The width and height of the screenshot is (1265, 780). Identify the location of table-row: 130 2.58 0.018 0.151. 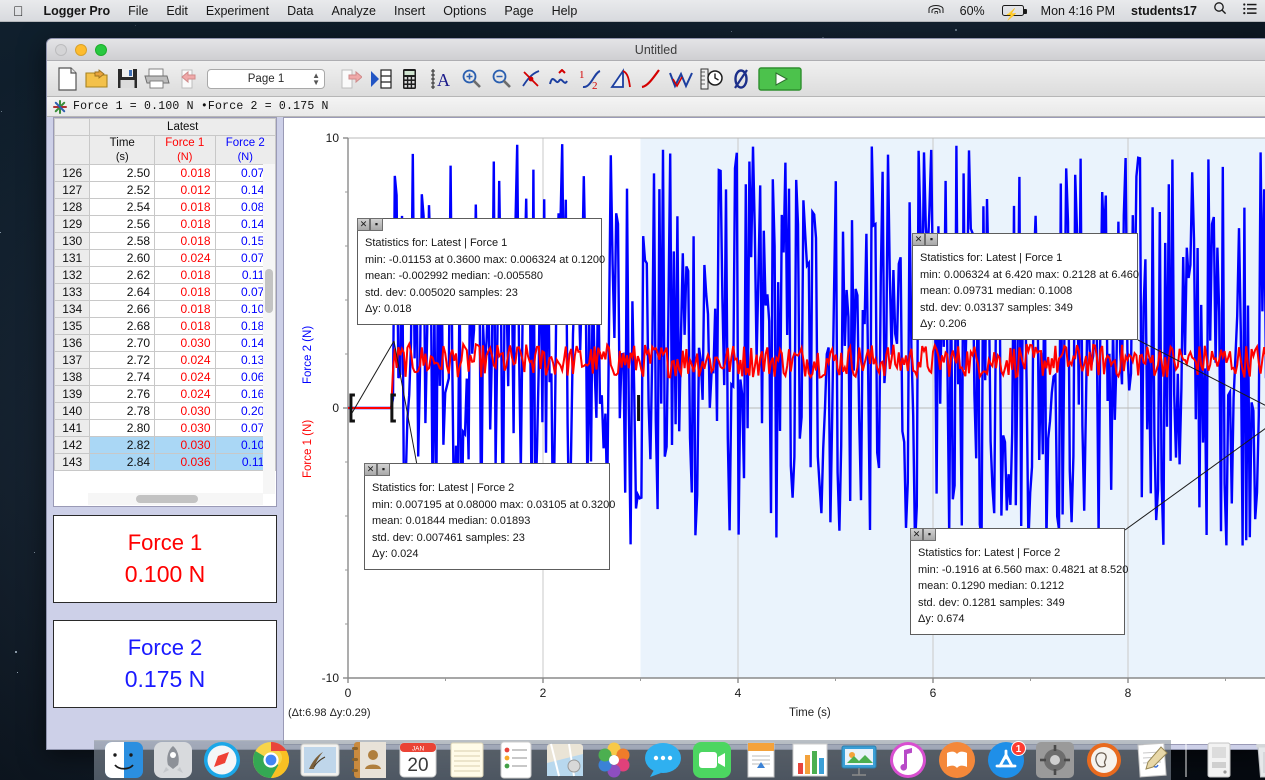
(165, 241).